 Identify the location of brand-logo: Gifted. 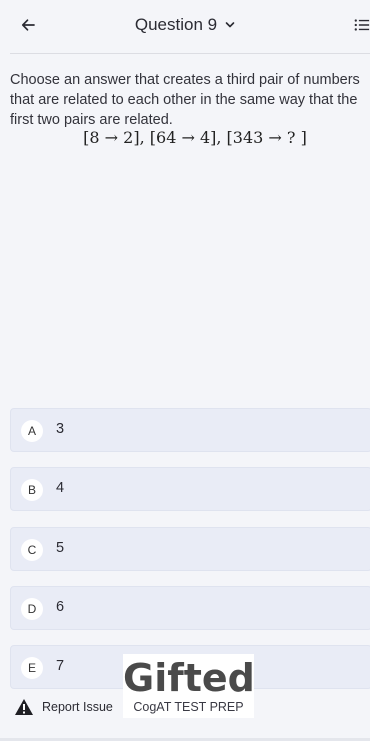
(189, 678).